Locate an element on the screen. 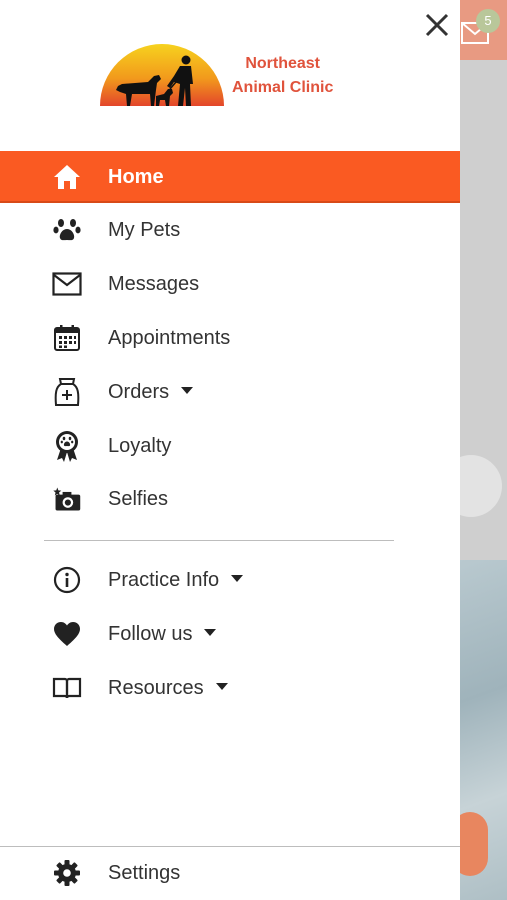 This screenshot has width=507, height=900. nav-item-label: Follow us is located at coordinates (162, 634).